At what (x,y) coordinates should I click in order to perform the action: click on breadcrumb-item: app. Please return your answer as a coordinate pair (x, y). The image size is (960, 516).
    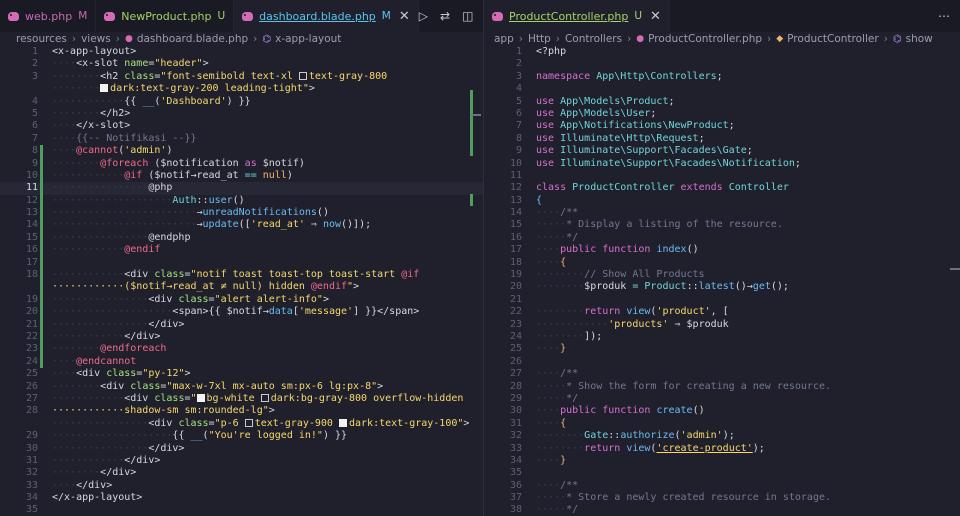
    Looking at the image, I should click on (504, 39).